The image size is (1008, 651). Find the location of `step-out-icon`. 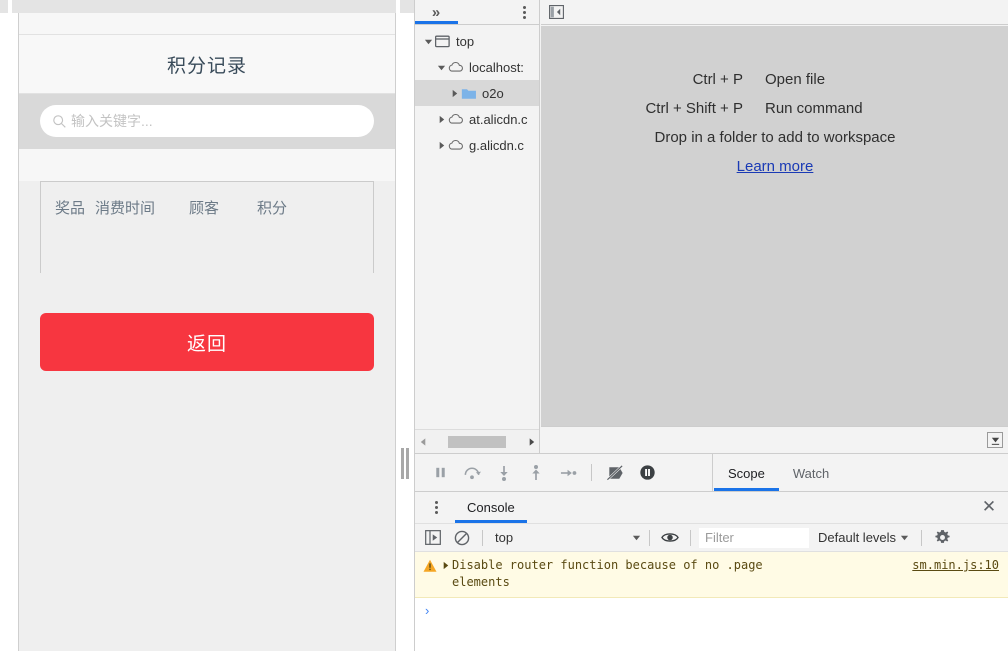

step-out-icon is located at coordinates (536, 473).